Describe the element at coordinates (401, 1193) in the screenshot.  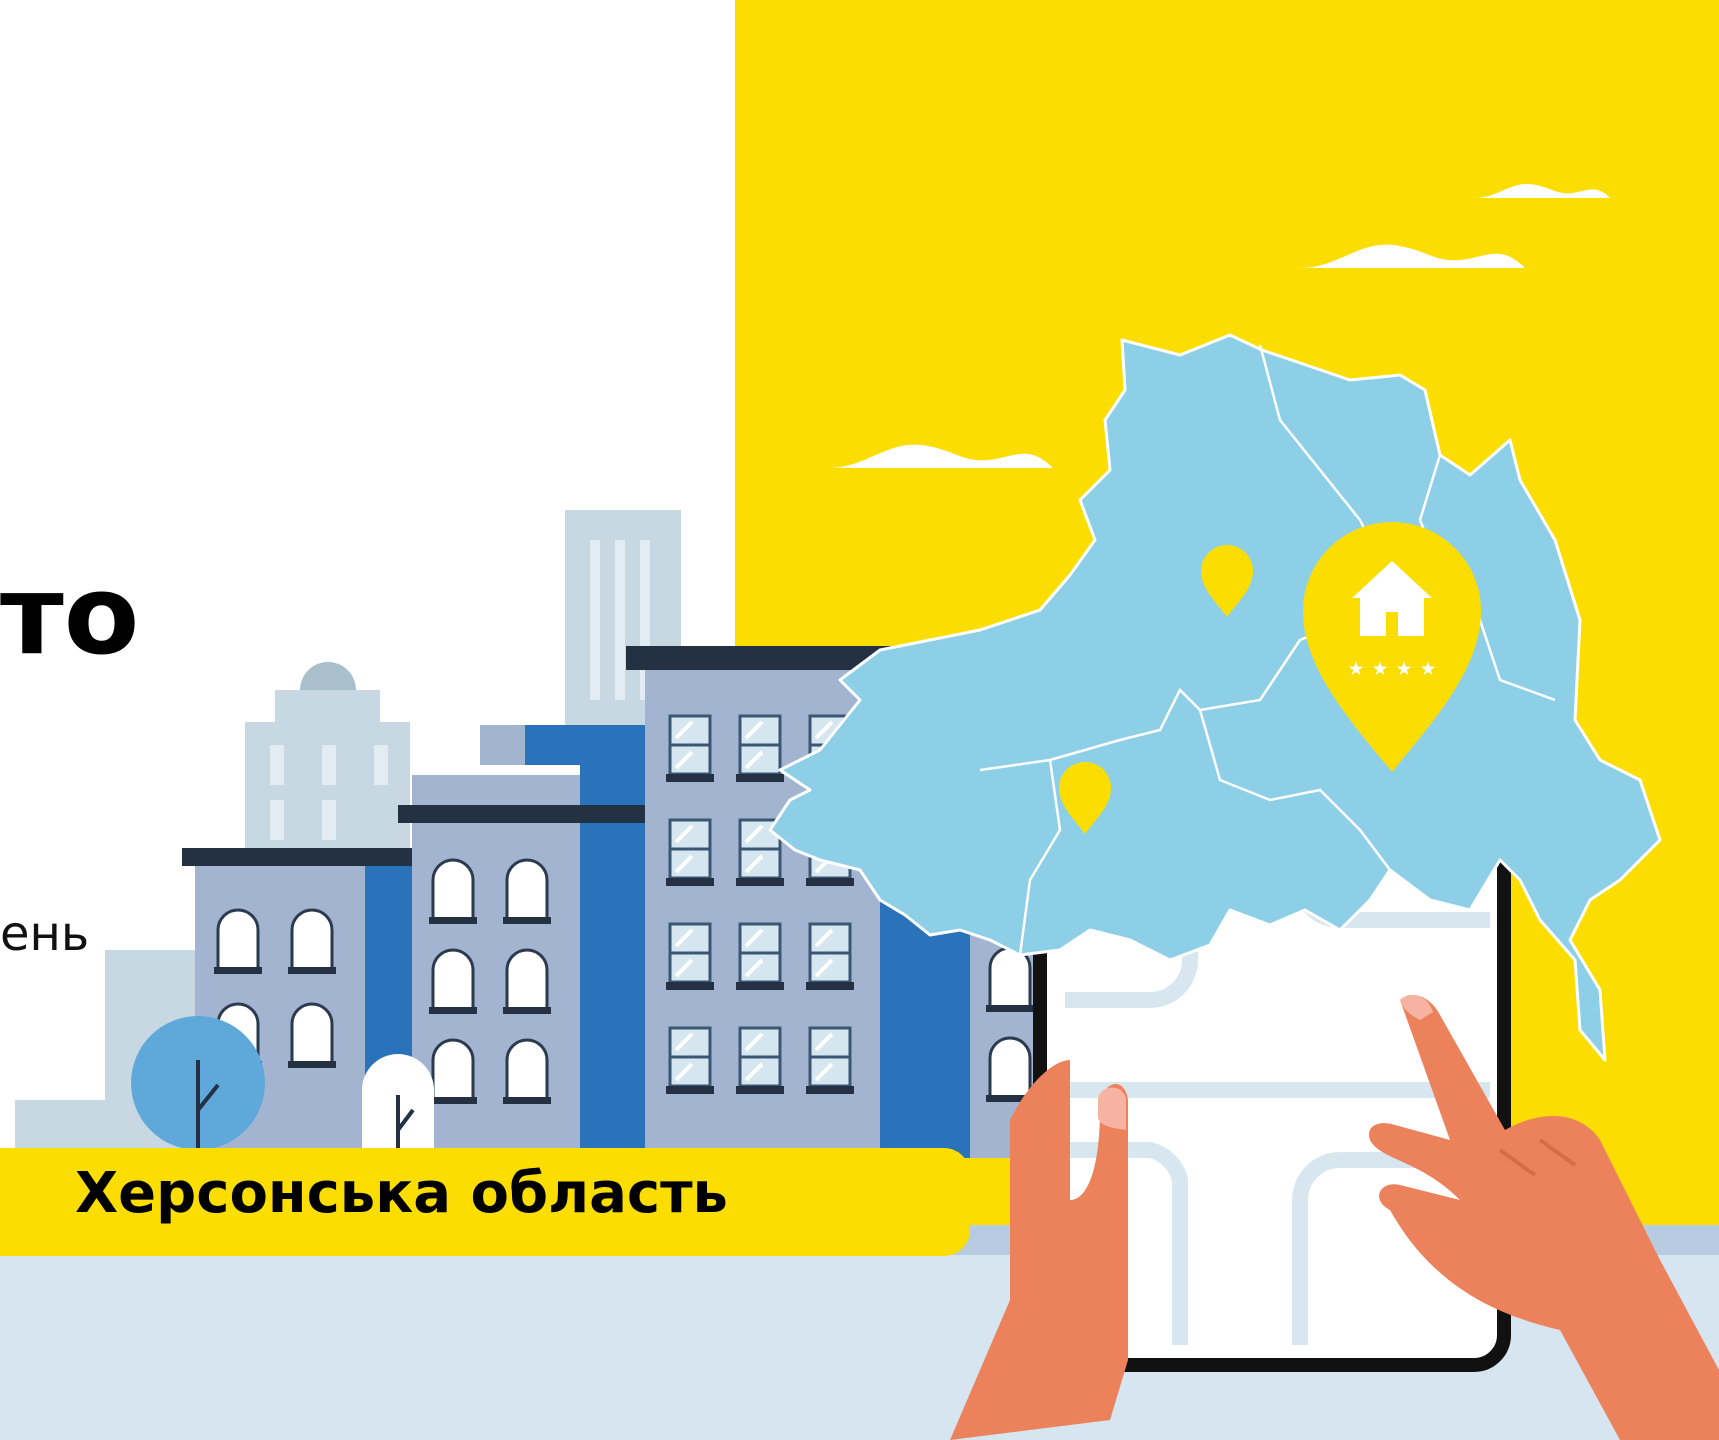
I see `region-label: Херсонська область` at that location.